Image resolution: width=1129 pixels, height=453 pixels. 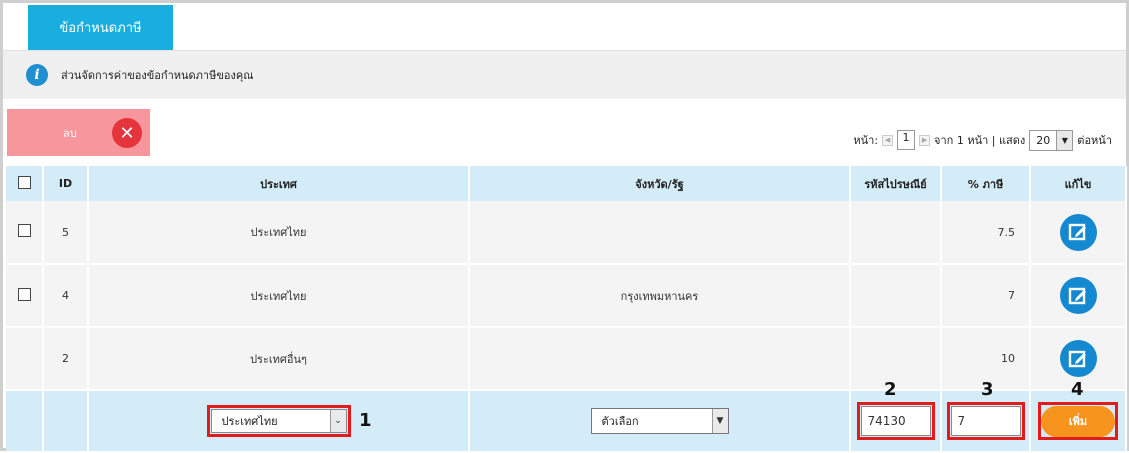 I want to click on table-row: 5 ประเทศไทย 7.5, so click(x=566, y=233).